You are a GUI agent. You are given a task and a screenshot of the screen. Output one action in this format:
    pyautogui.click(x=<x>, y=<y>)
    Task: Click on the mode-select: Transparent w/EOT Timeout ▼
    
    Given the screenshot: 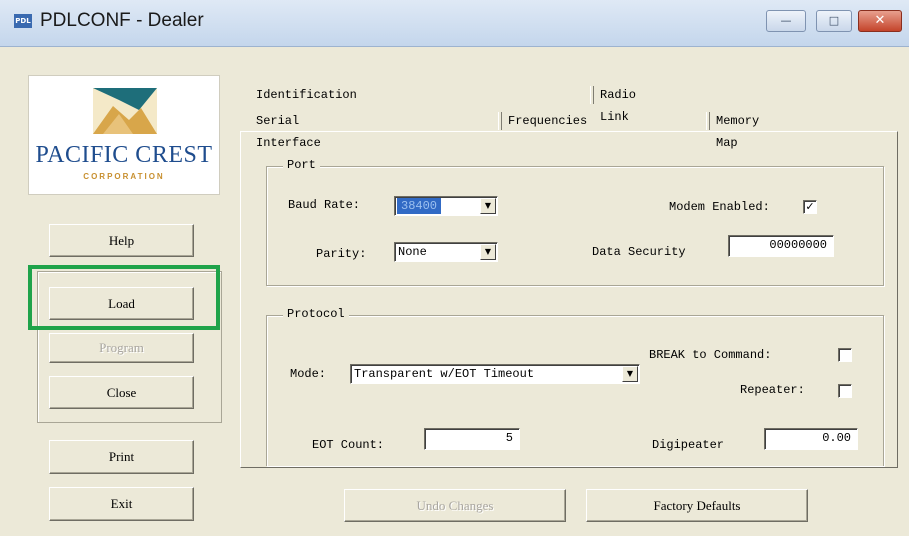 What is the action you would take?
    pyautogui.click(x=495, y=374)
    